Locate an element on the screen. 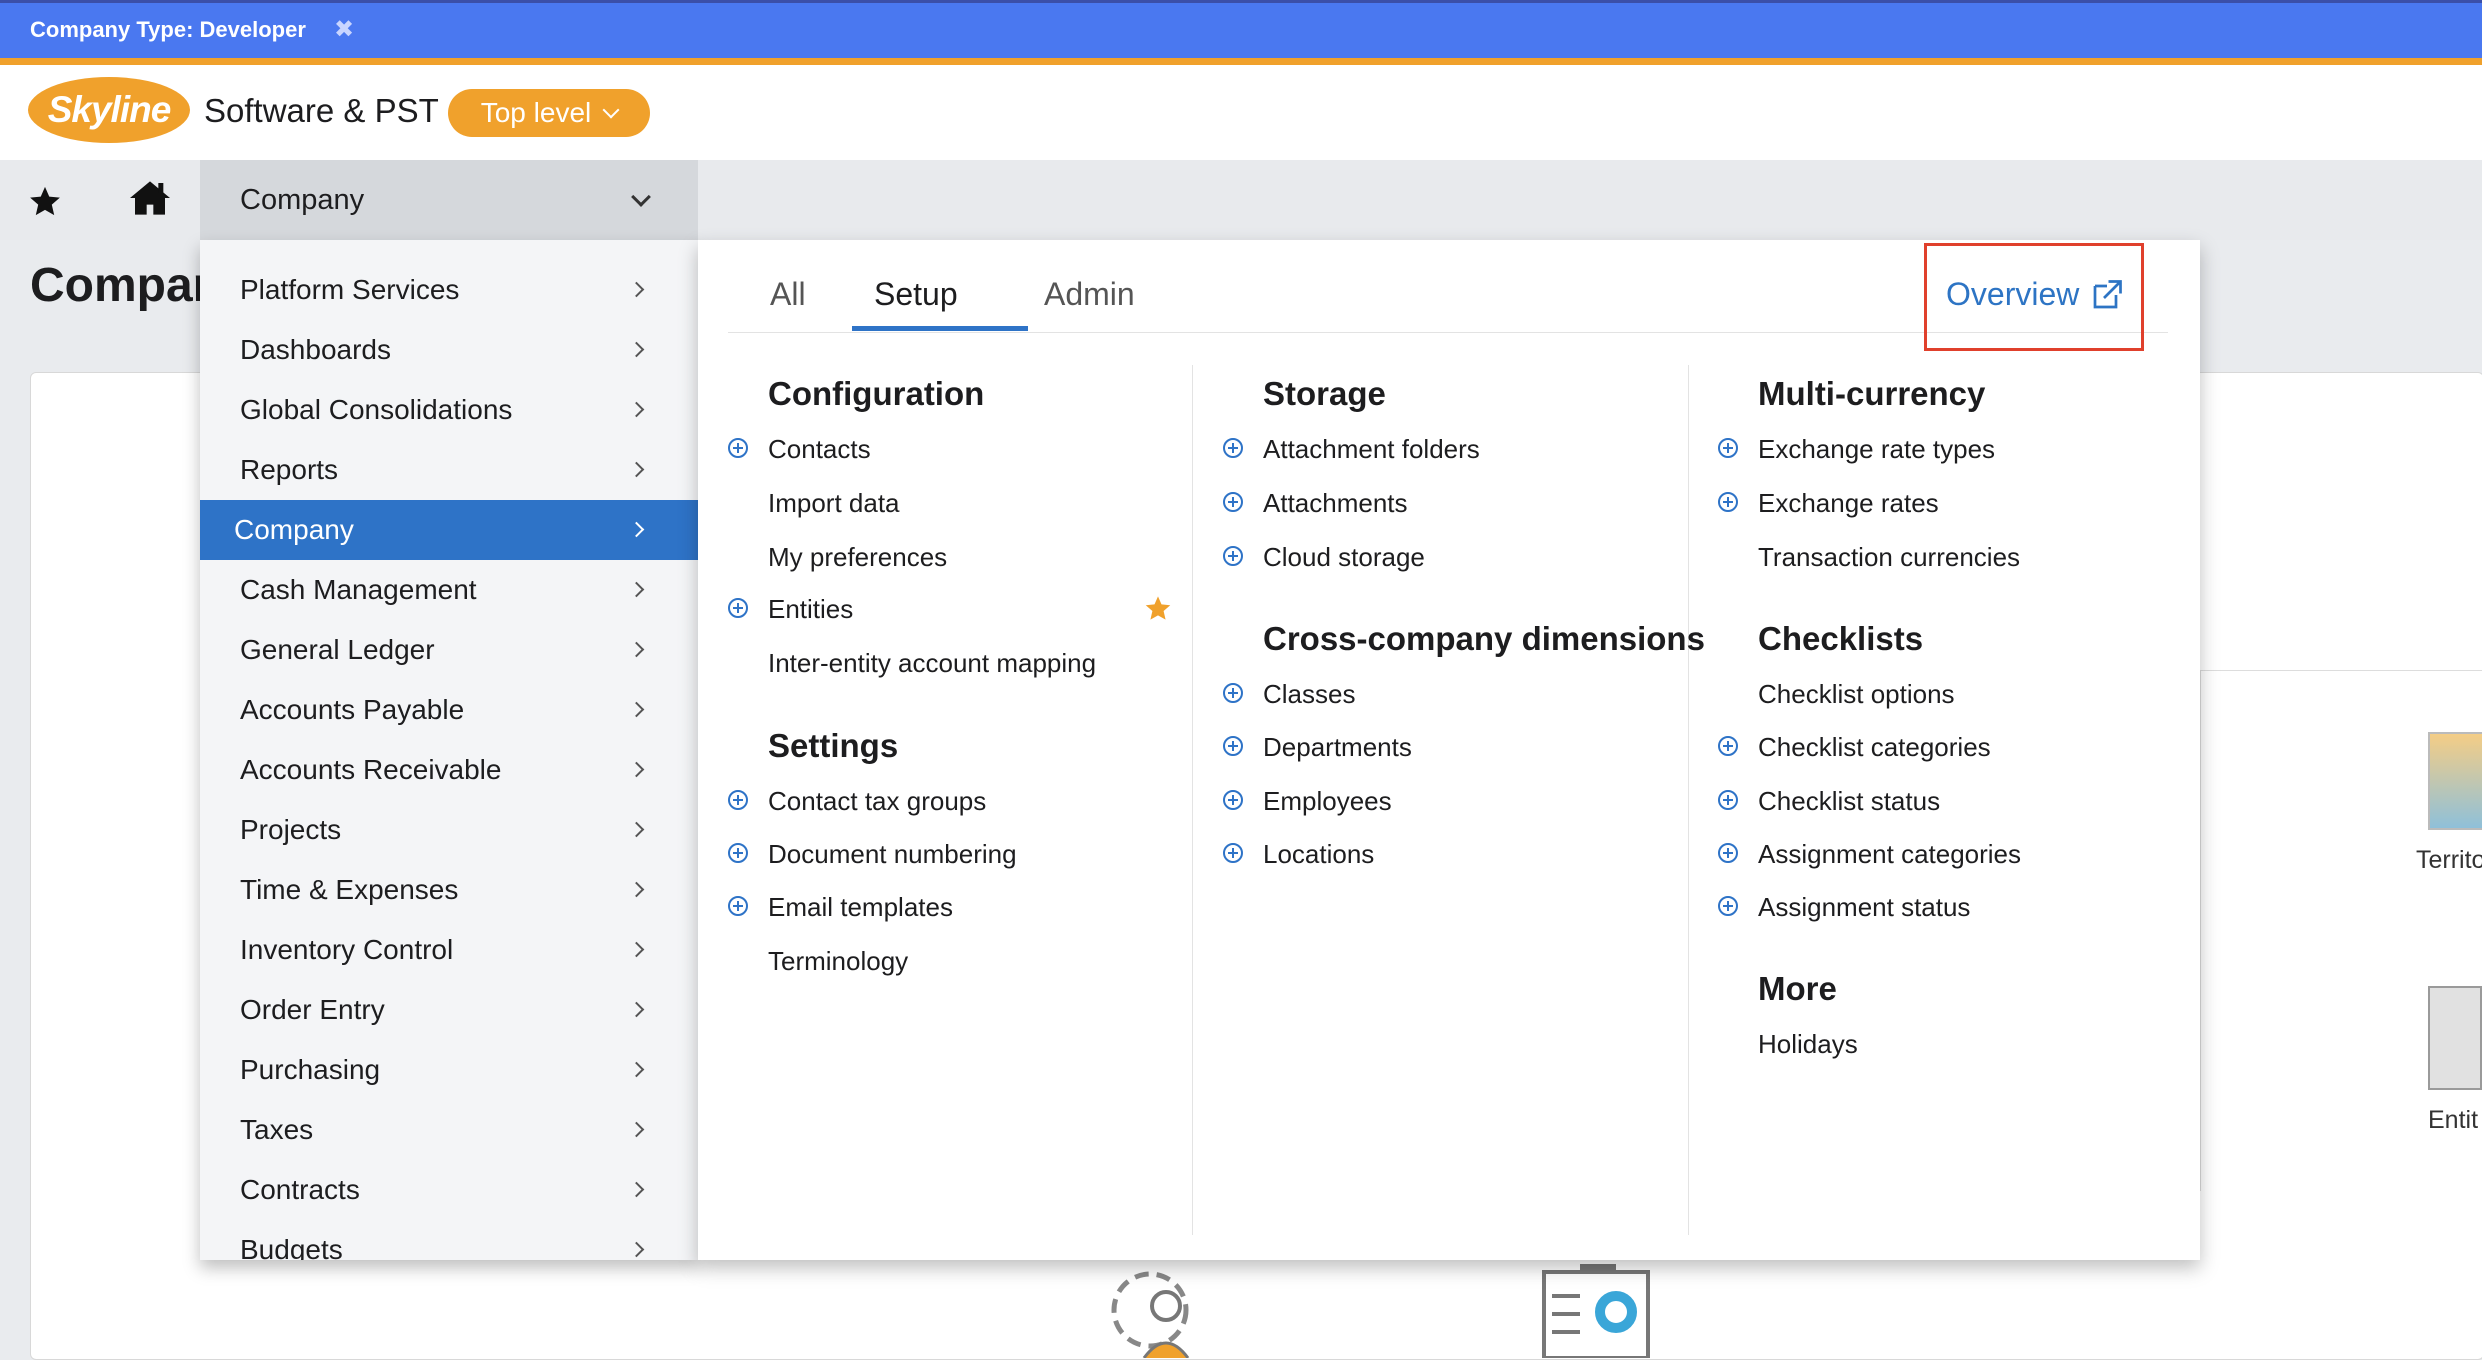  sidebar-item-projects: Projects is located at coordinates (449, 830).